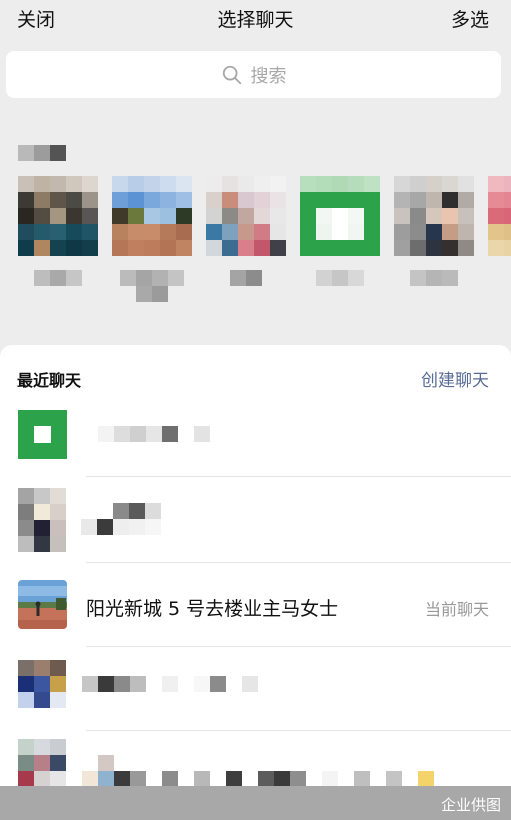 The width and height of the screenshot is (511, 820). I want to click on current-chat-name: 阳光新城 5 号去楼业主马女士, so click(212, 609).